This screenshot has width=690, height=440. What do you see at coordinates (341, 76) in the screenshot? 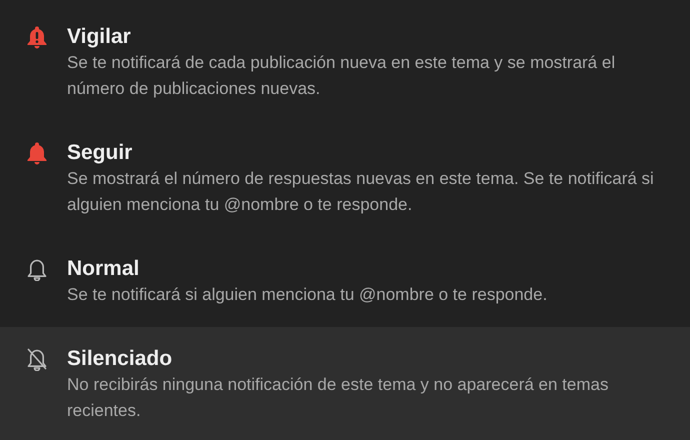
I see `option-description: Se te notificará de cada publicación nueva en este tema y se mostrará el número de publicaciones nuevas.` at bounding box center [341, 76].